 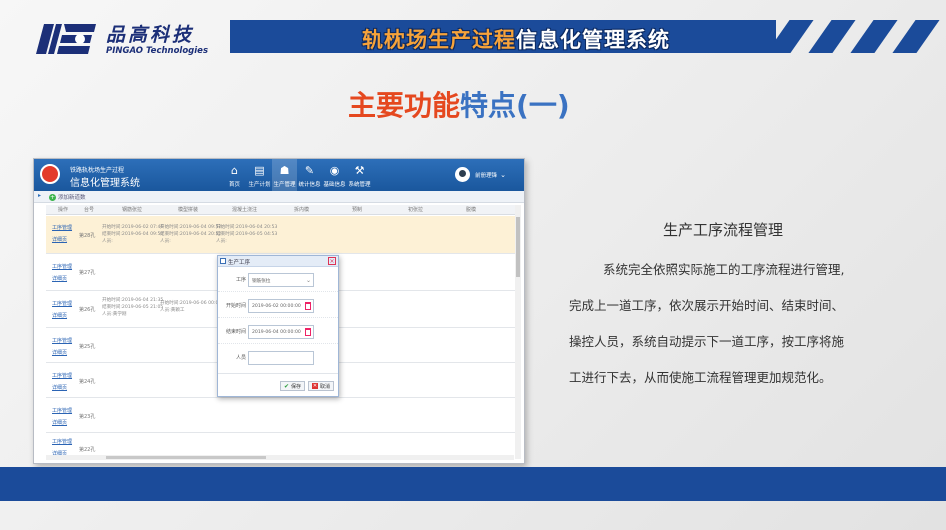 What do you see at coordinates (234, 175) in the screenshot?
I see `nav-home: ⌂ 首页` at bounding box center [234, 175].